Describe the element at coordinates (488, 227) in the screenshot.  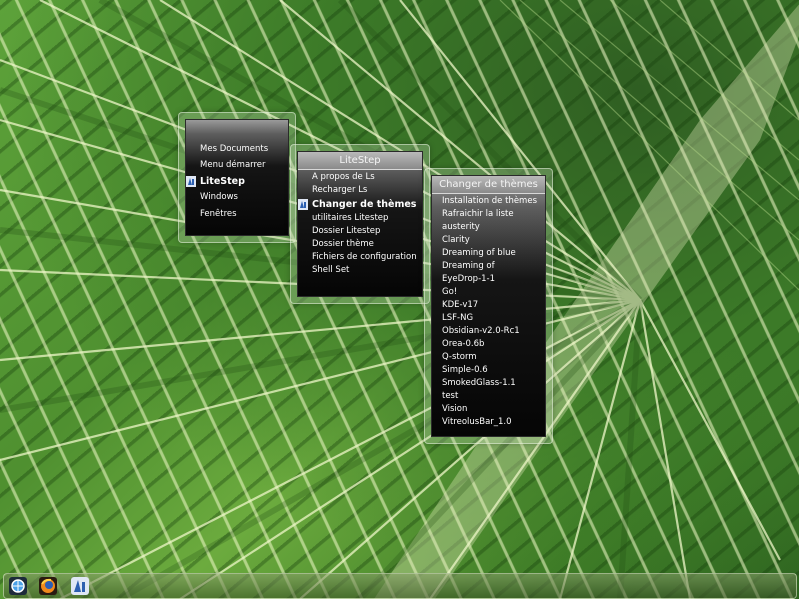
I see `theme-item: austerity` at that location.